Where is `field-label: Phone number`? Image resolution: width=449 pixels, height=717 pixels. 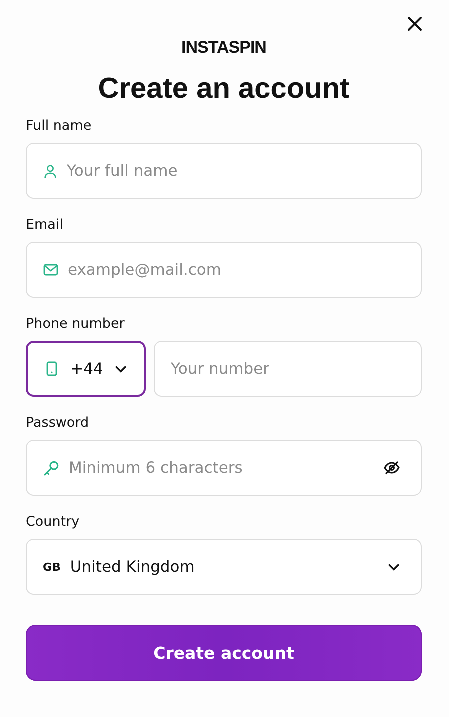
field-label: Phone number is located at coordinates (76, 324).